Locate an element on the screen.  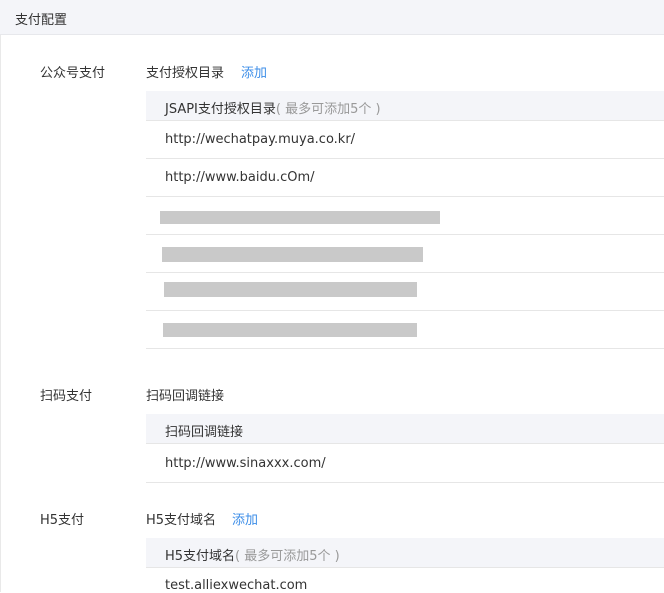
callback-url: http://www.sinaxxx.com/ is located at coordinates (245, 463).